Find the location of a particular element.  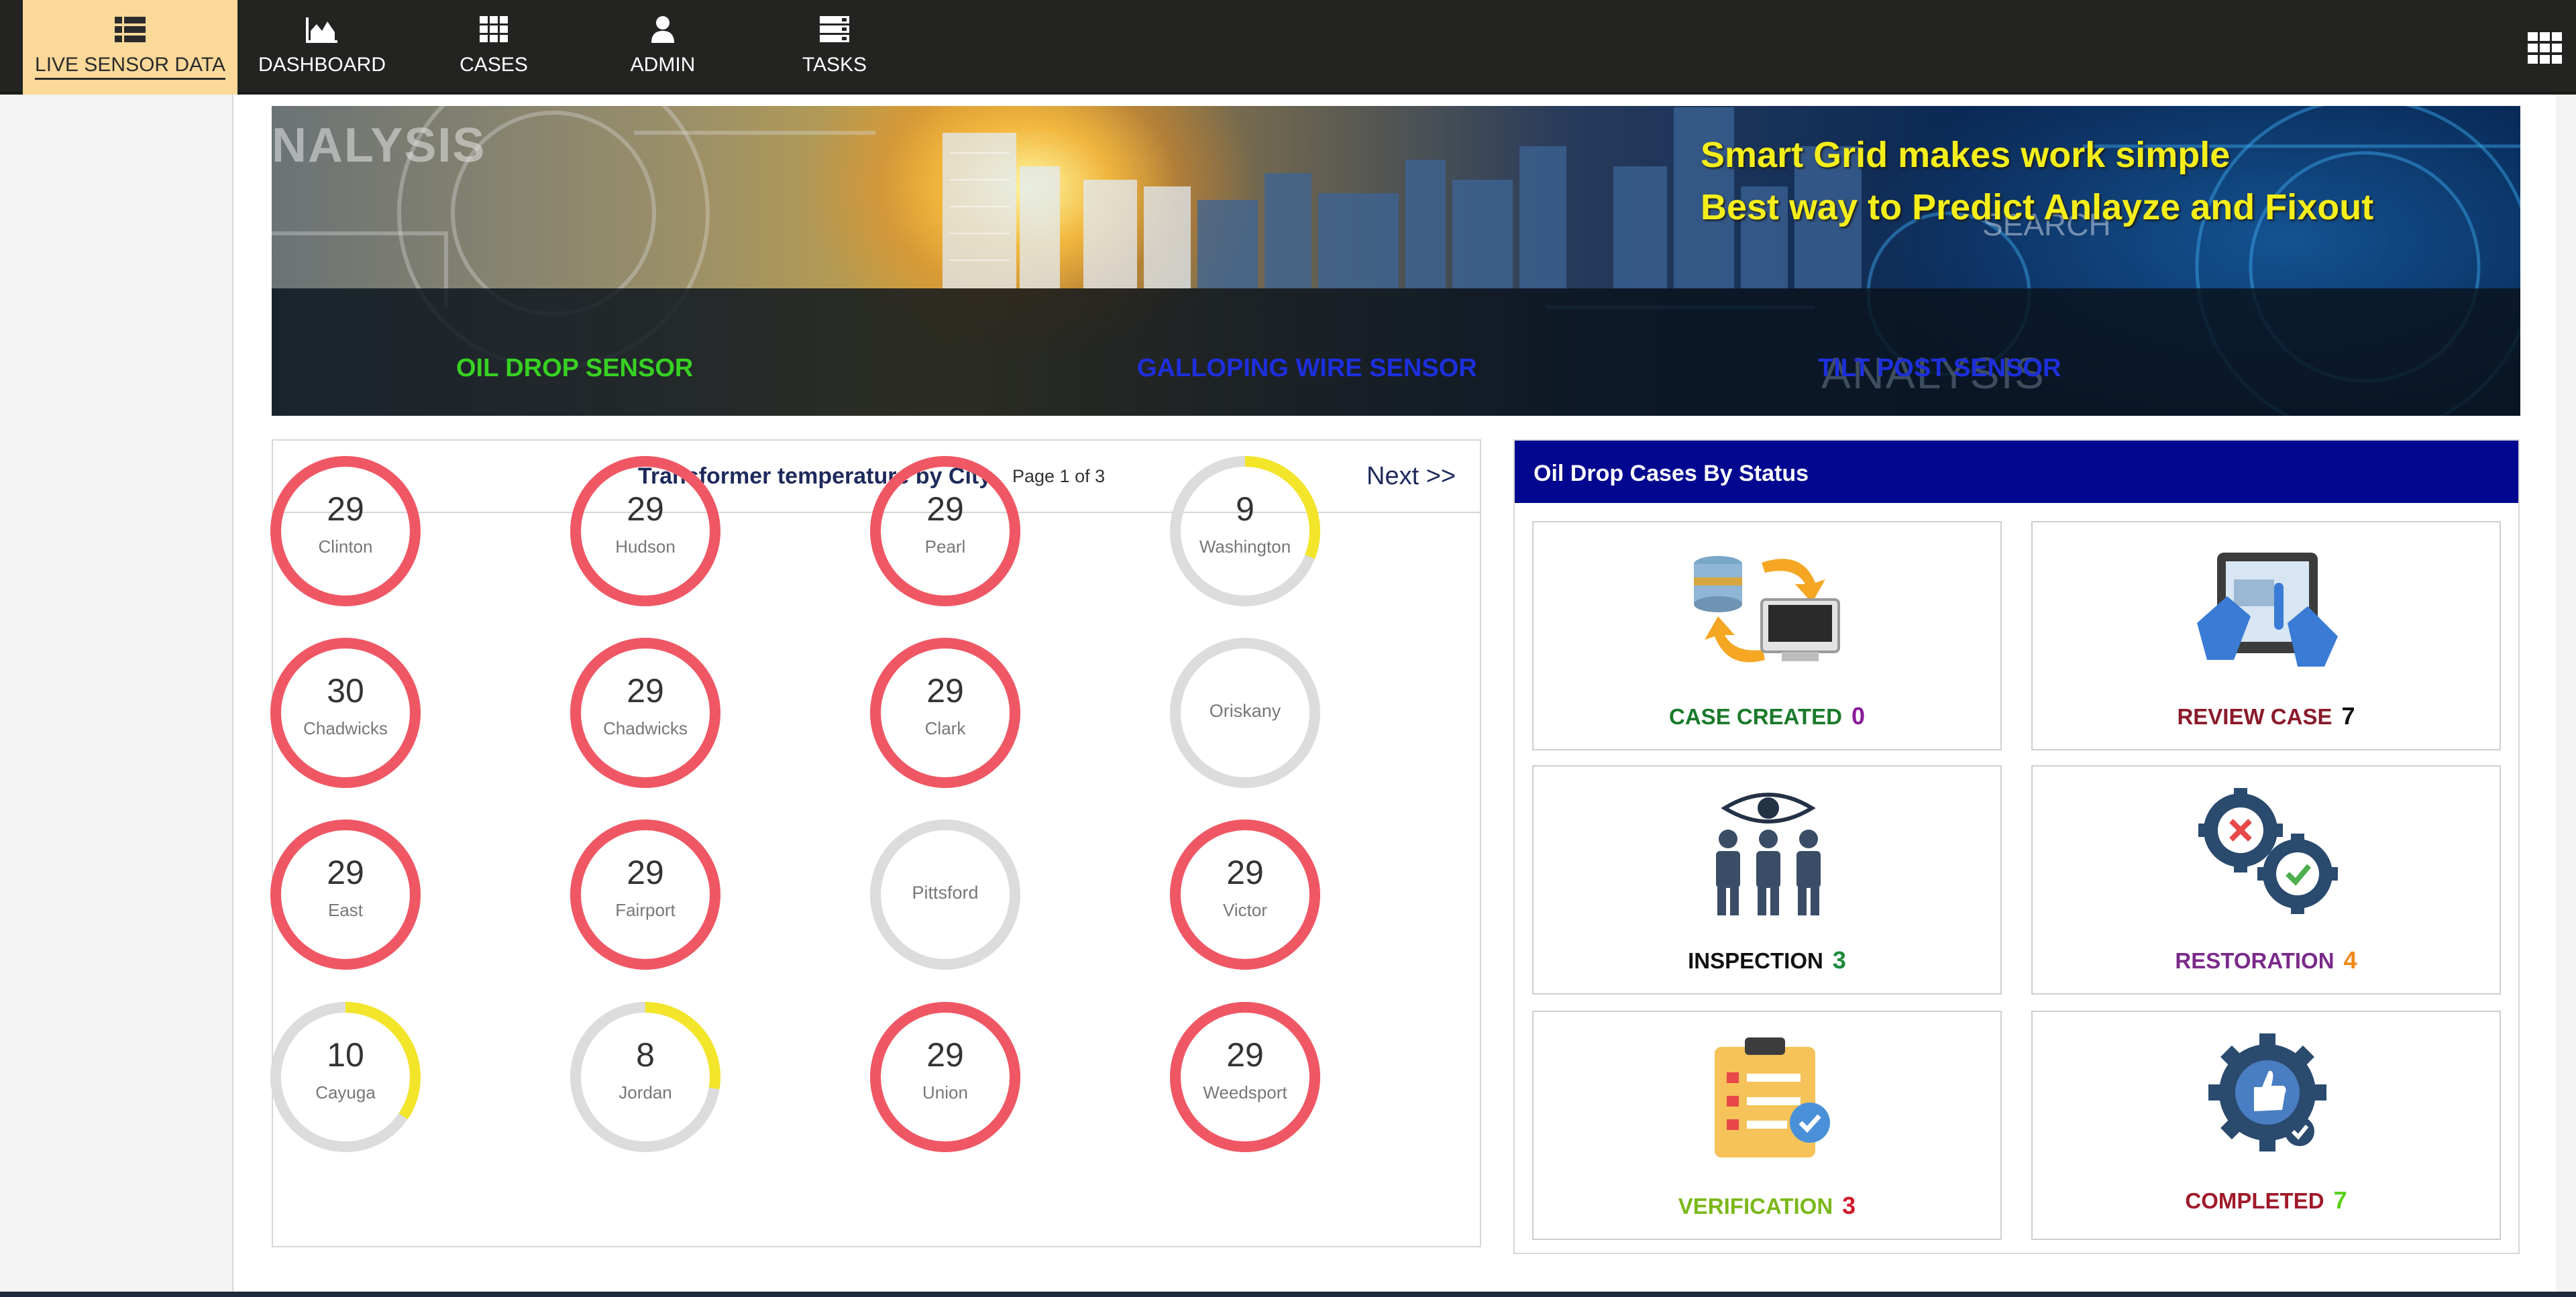

case-status-label: COMPLETED is located at coordinates (2254, 1200).